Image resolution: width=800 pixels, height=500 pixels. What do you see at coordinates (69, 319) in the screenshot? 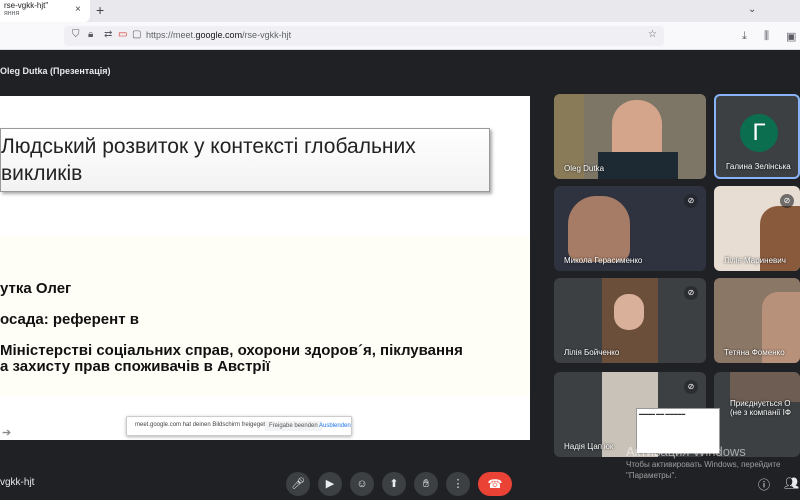
I see `slide-line-position: осада: референт в` at bounding box center [69, 319].